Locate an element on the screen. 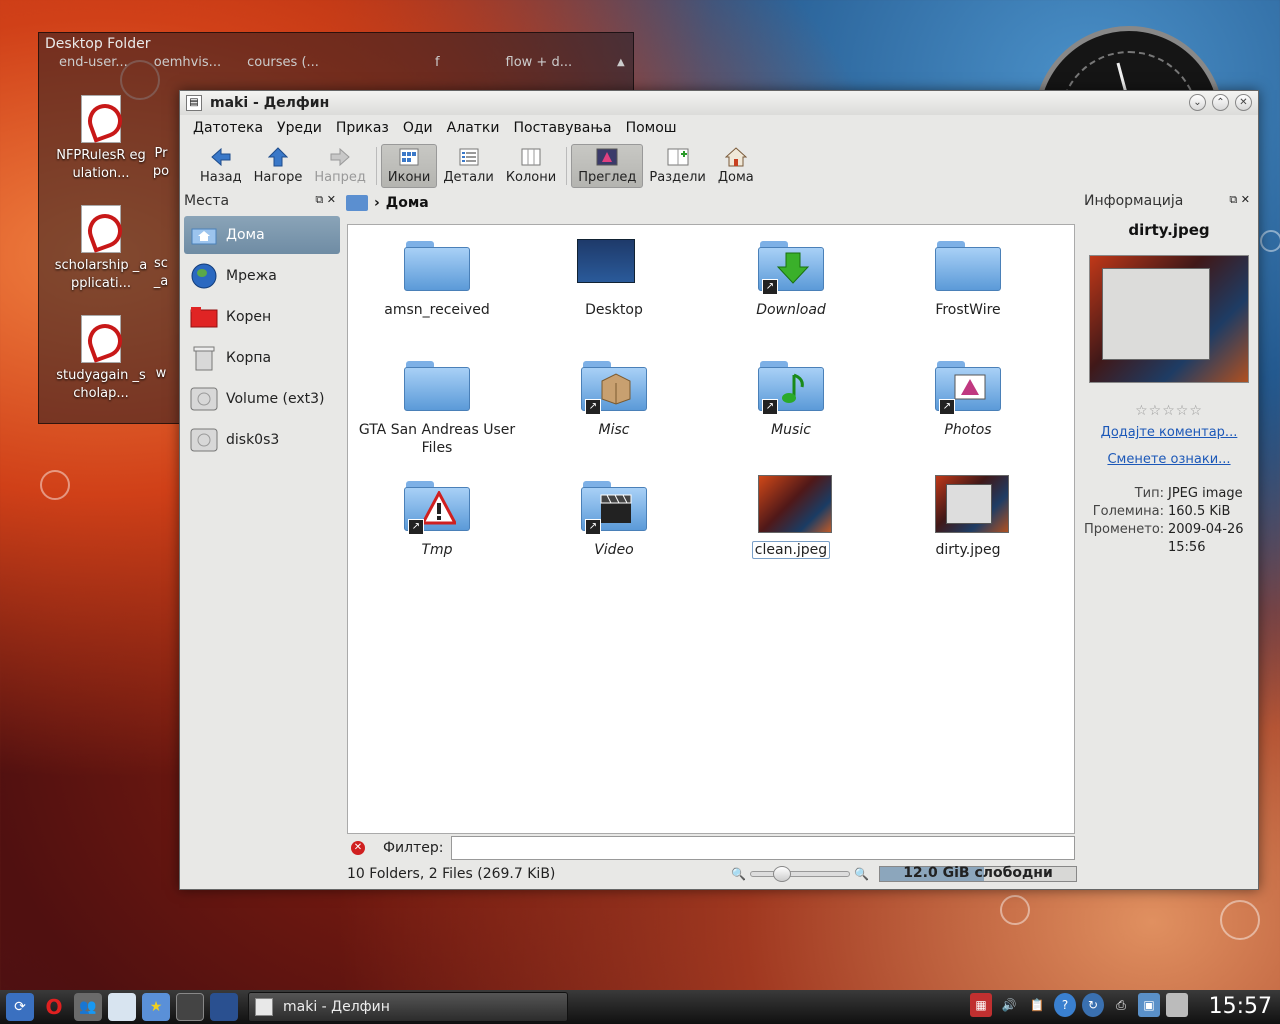 The width and height of the screenshot is (1280, 1024). folder-item: ↗ Misc is located at coordinates (614, 396).